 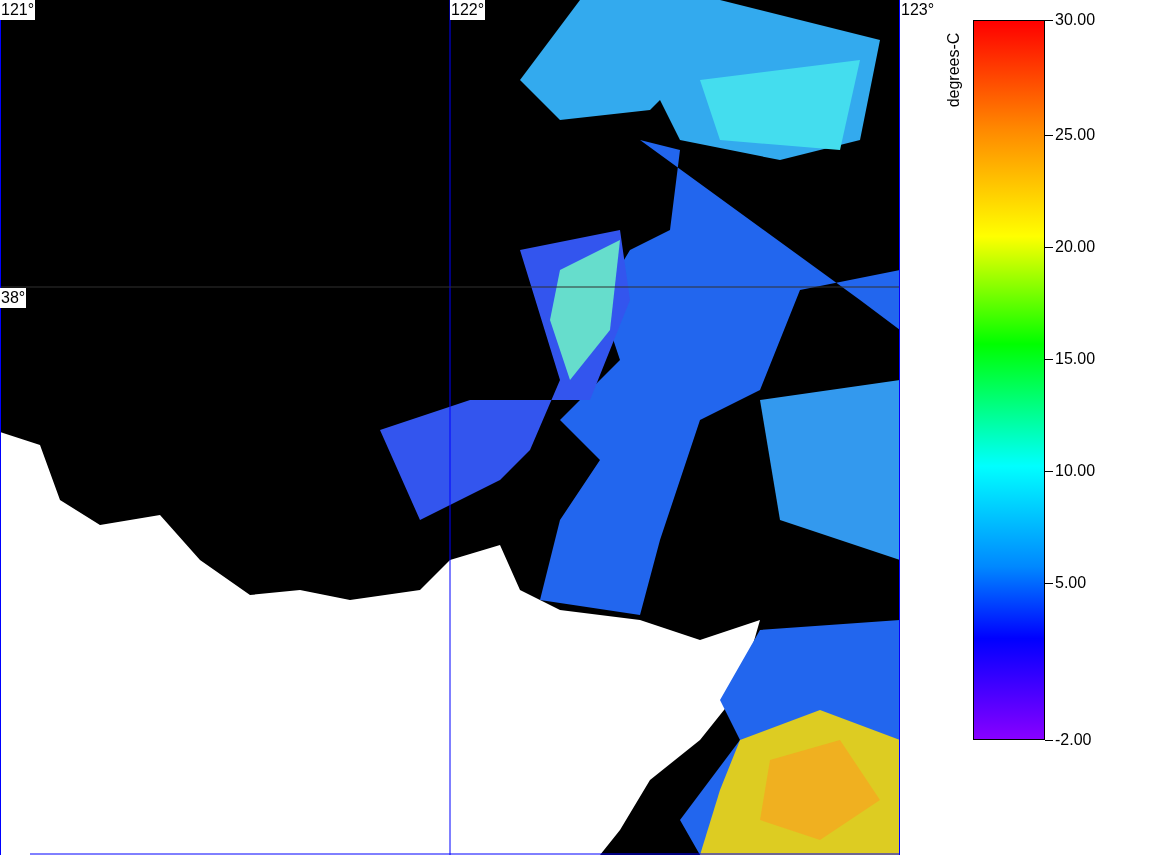 I want to click on colorbar-title: degrees-C, so click(x=953, y=70).